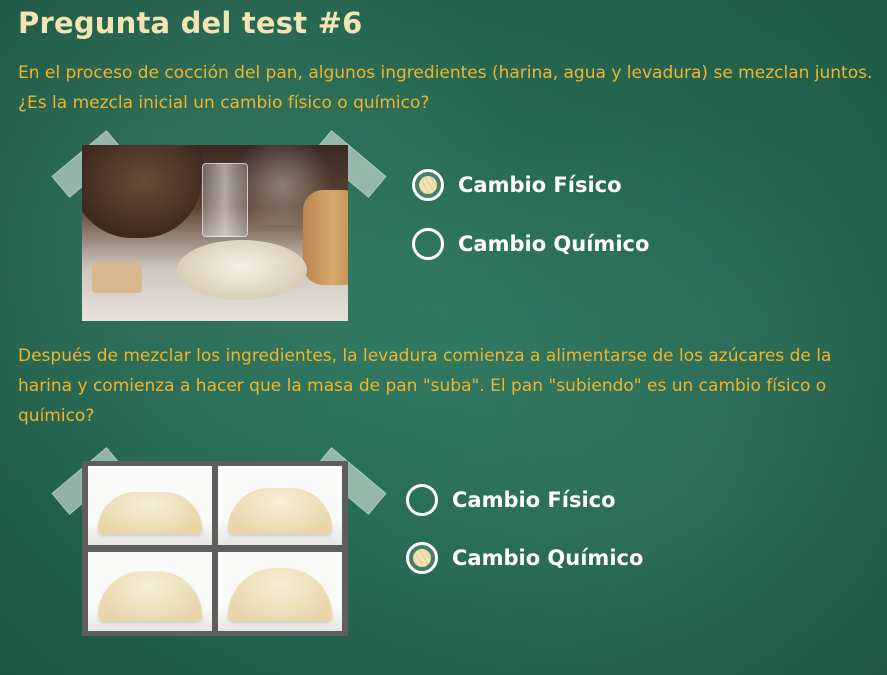  I want to click on basket-shape, so click(325, 237).